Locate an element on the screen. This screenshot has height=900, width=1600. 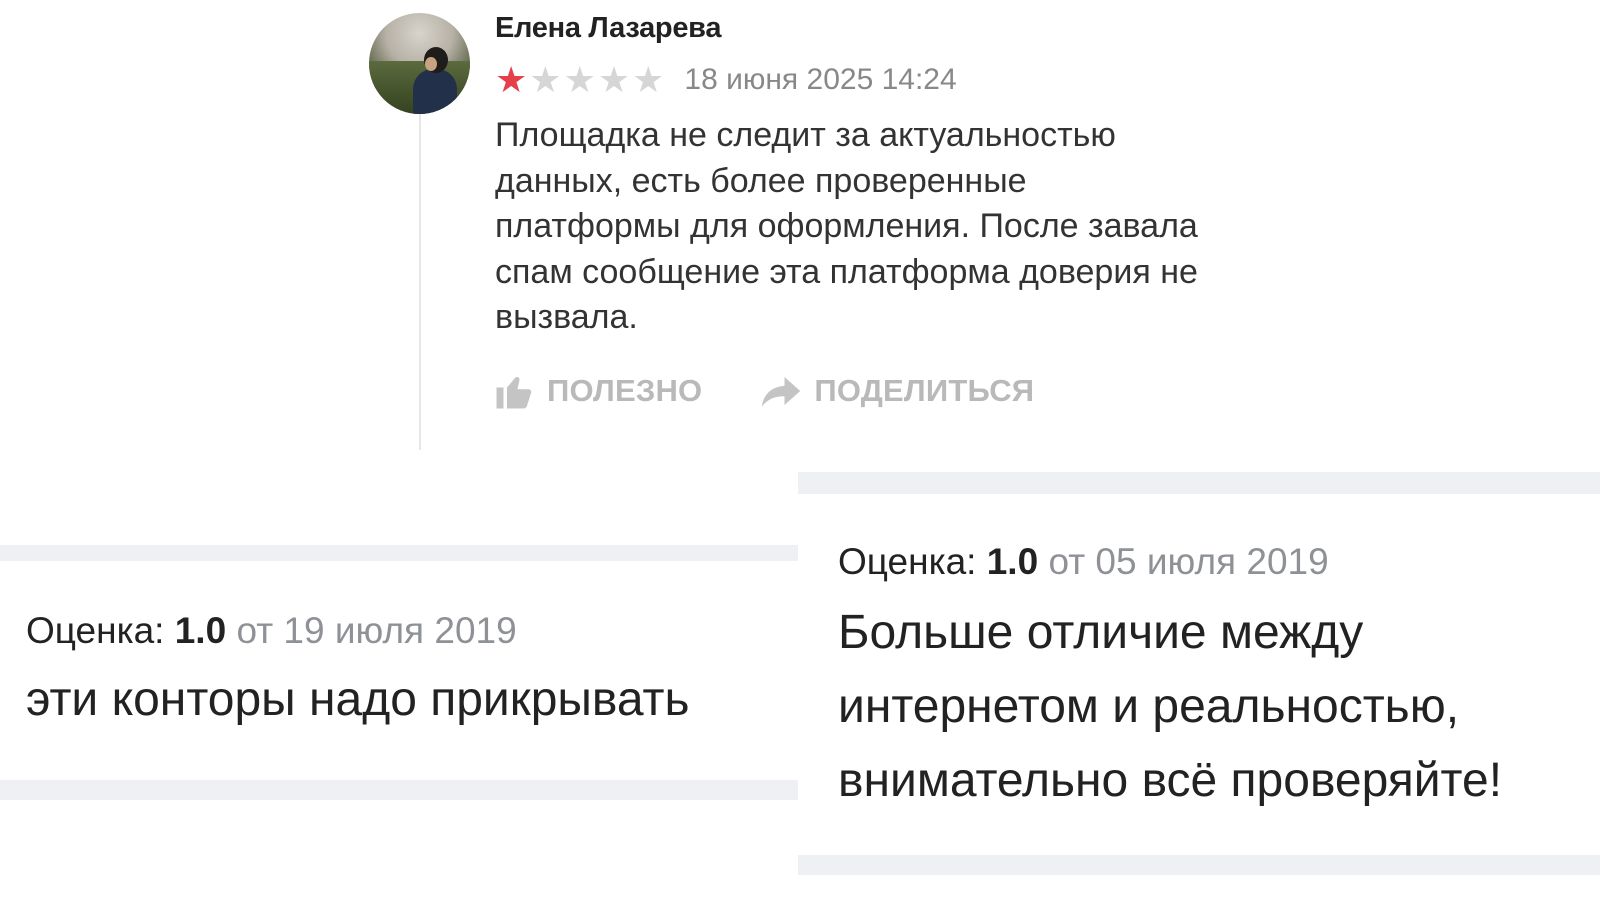
review-text-line: Больше отличие между is located at coordinates (1101, 632).